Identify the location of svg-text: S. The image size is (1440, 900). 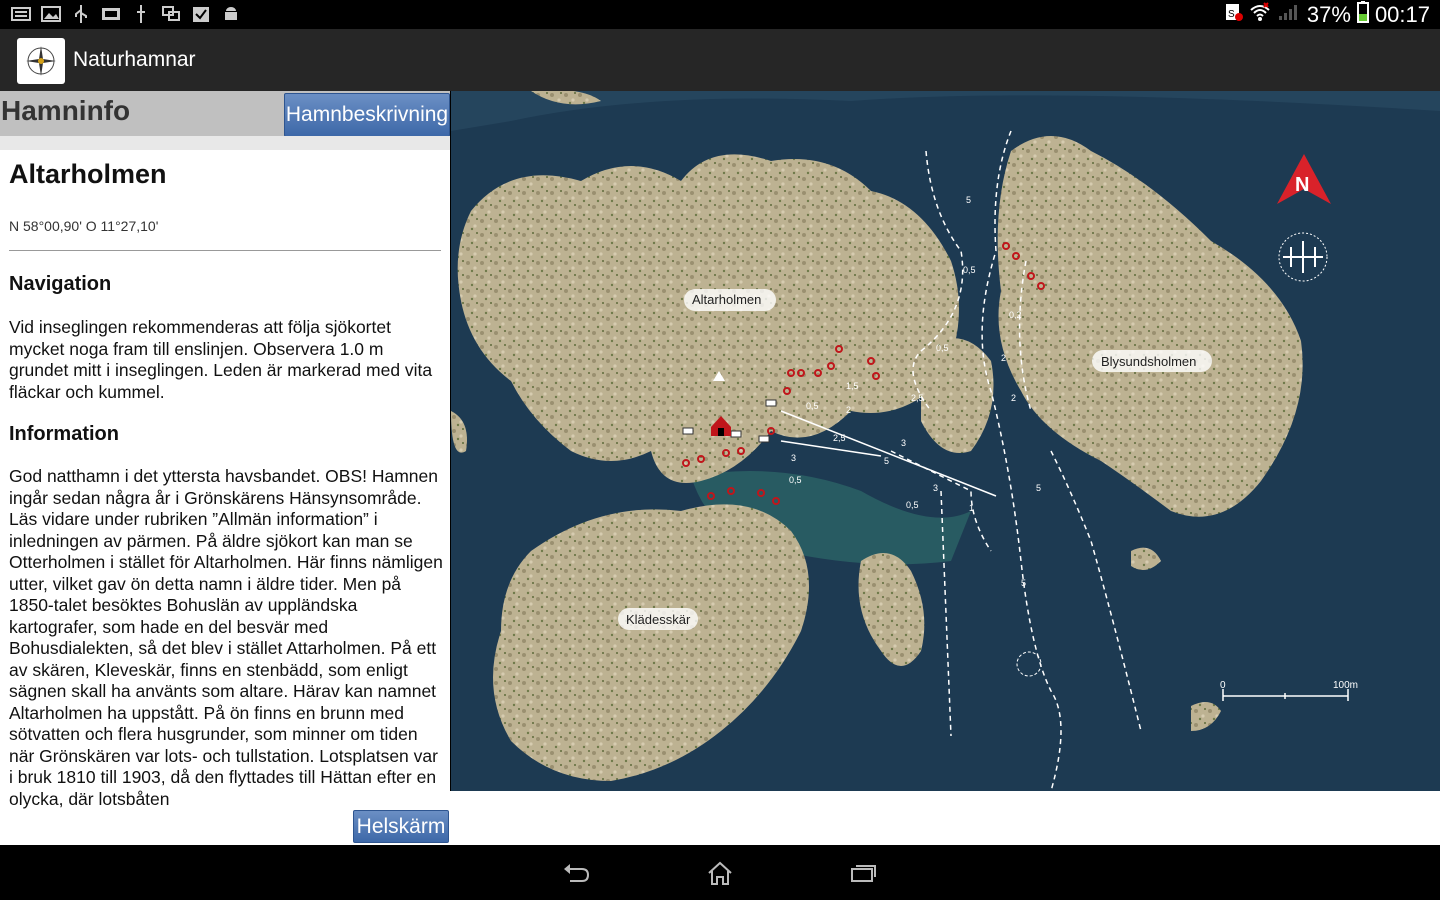
(1231, 14).